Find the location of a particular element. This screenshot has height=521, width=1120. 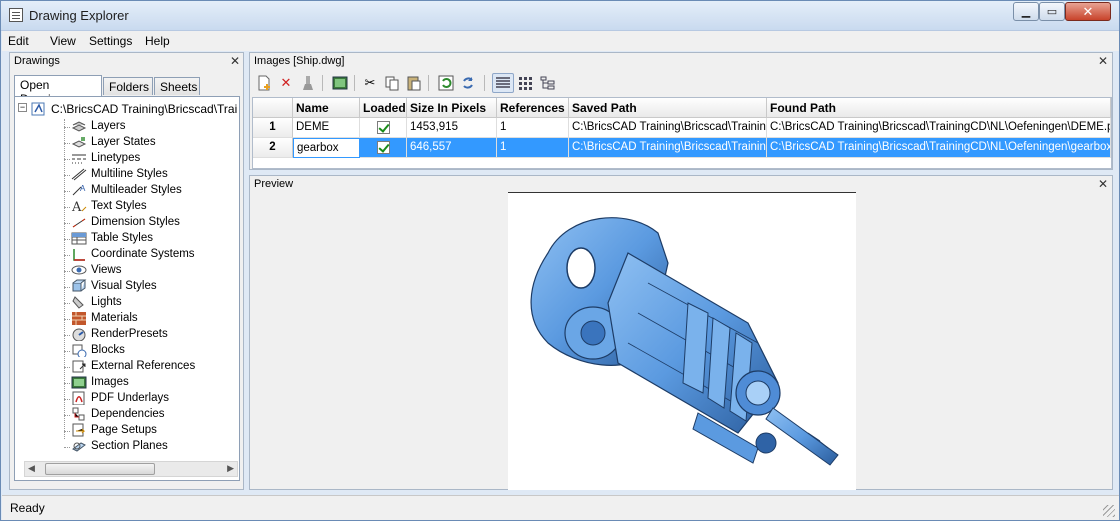

menu-view: View is located at coordinates (63, 41).